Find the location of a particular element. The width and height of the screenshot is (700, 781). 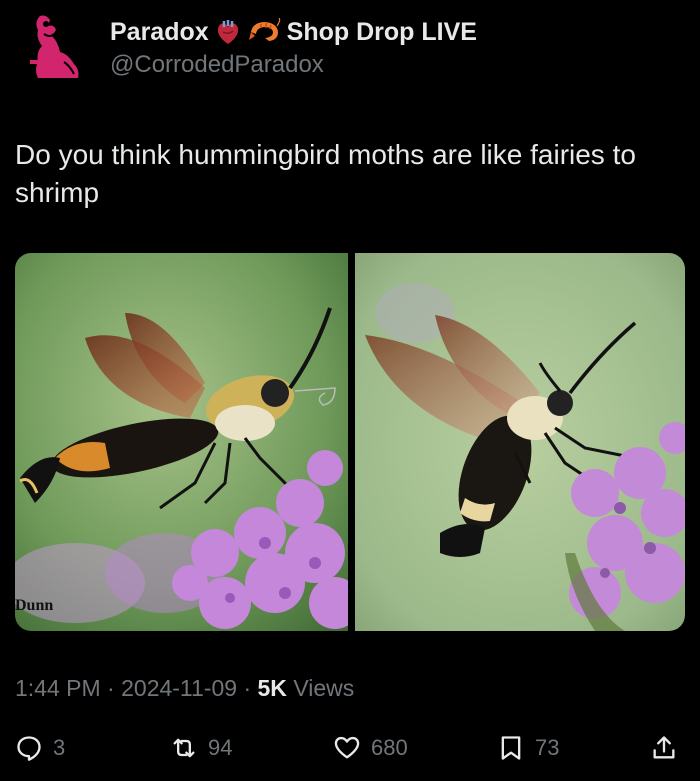

avatar is located at coordinates (60, 47).